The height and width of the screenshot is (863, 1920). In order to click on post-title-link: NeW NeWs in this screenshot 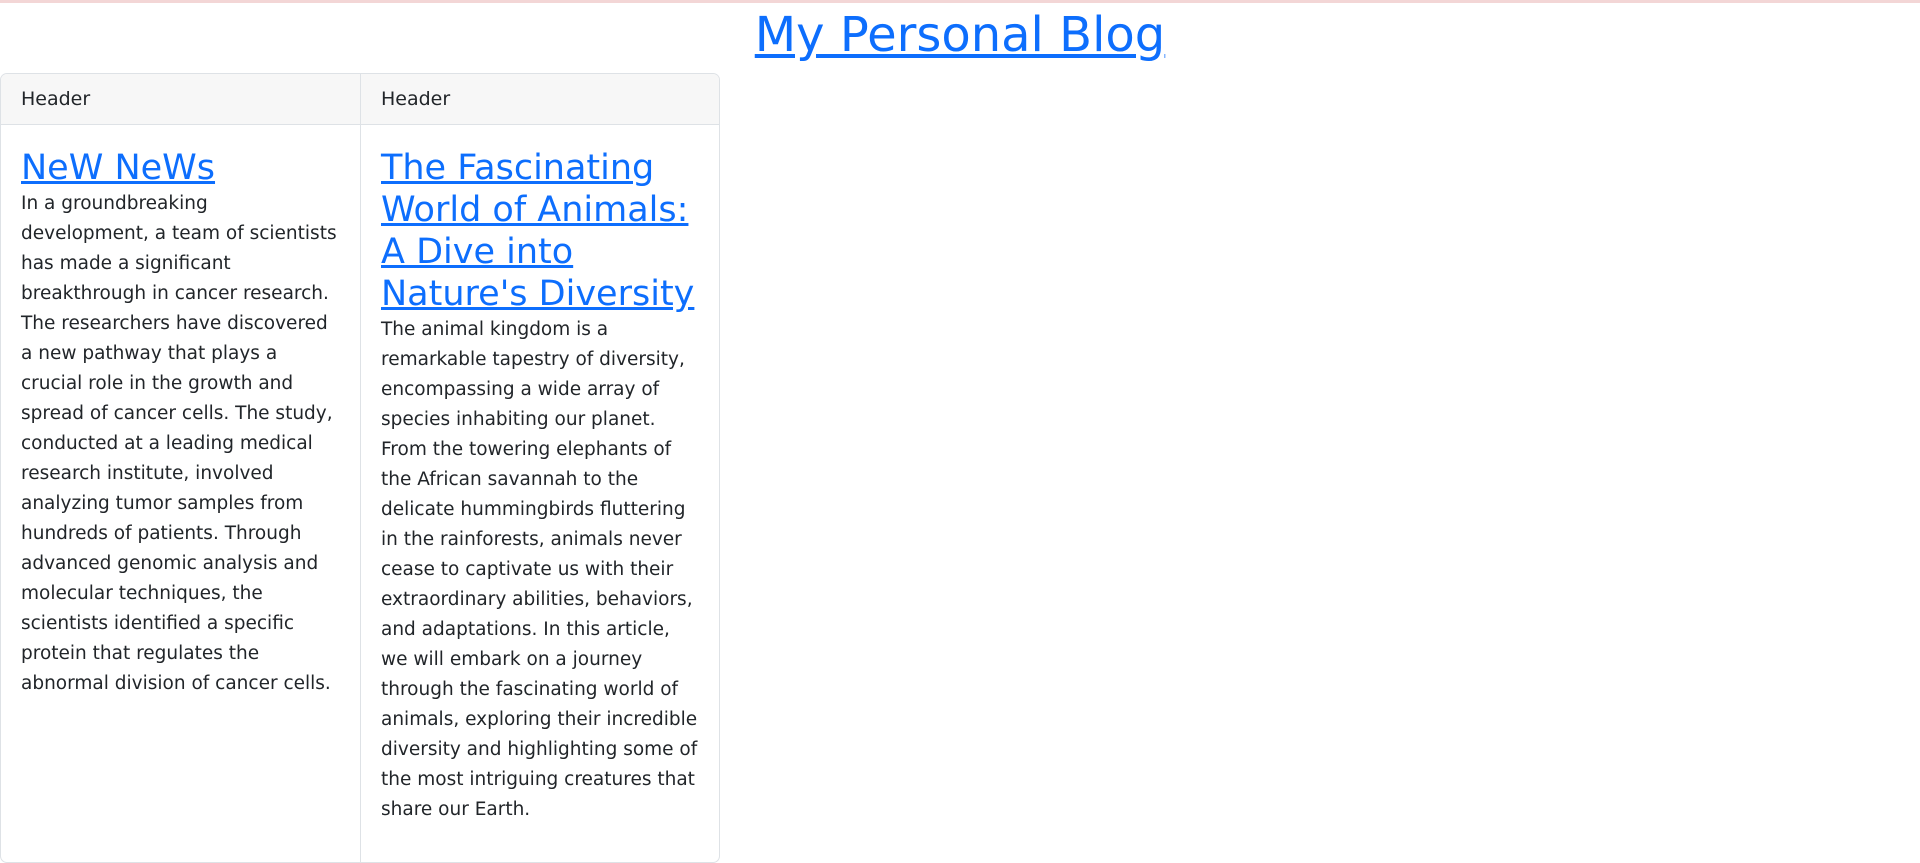, I will do `click(118, 168)`.